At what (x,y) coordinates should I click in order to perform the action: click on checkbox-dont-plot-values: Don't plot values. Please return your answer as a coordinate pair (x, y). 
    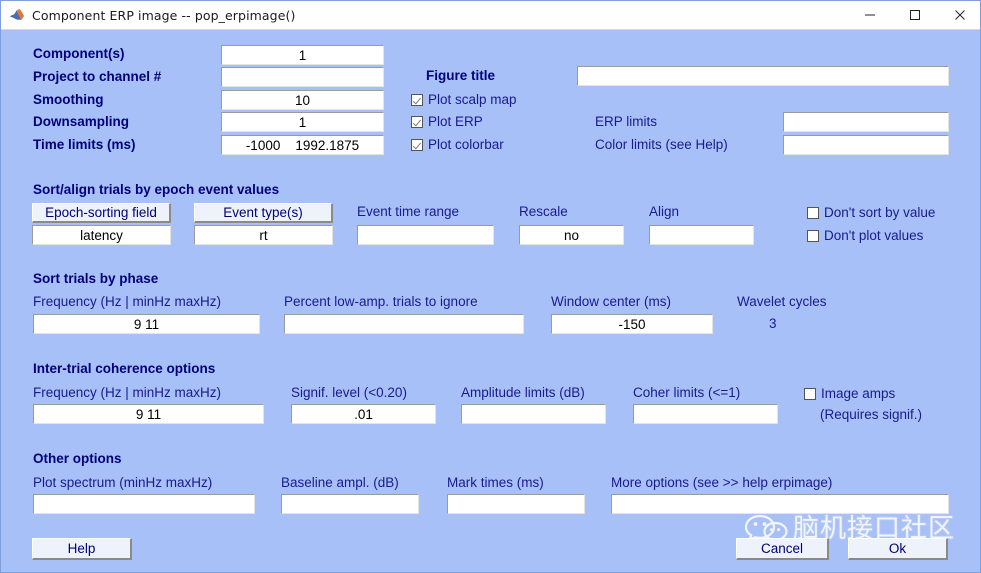
    Looking at the image, I should click on (865, 236).